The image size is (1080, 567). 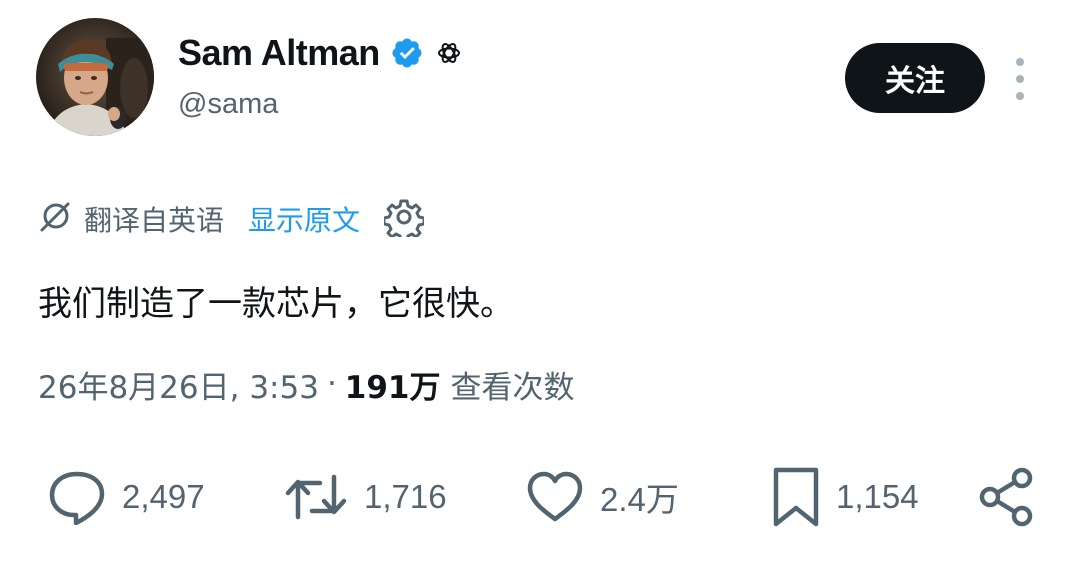 What do you see at coordinates (304, 219) in the screenshot?
I see `show-original-link: 显示原文` at bounding box center [304, 219].